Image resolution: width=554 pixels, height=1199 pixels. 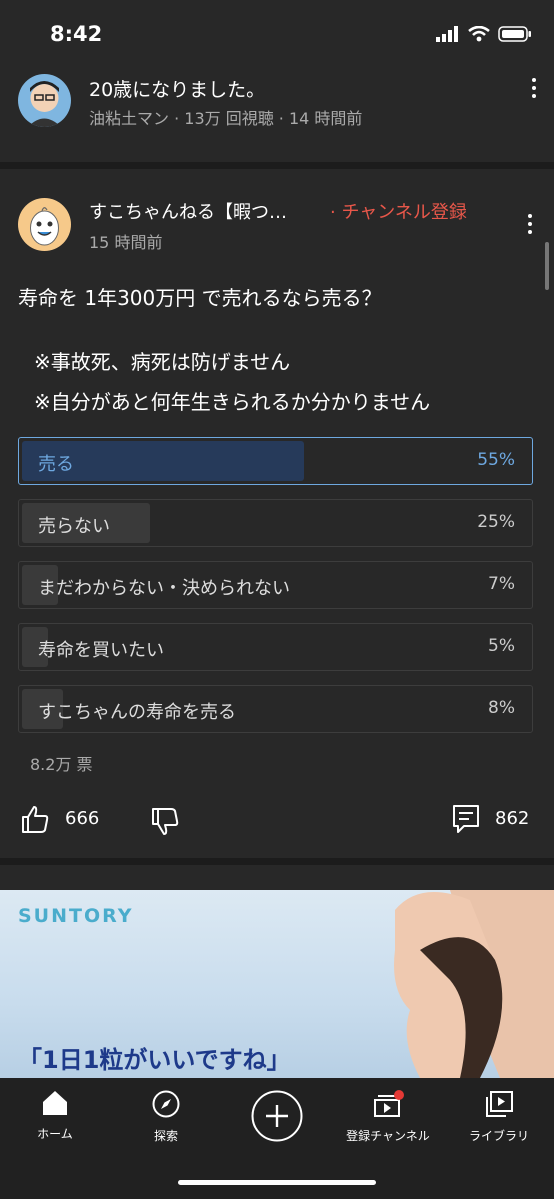 I want to click on poll-option-percent: 25%, so click(x=496, y=522).